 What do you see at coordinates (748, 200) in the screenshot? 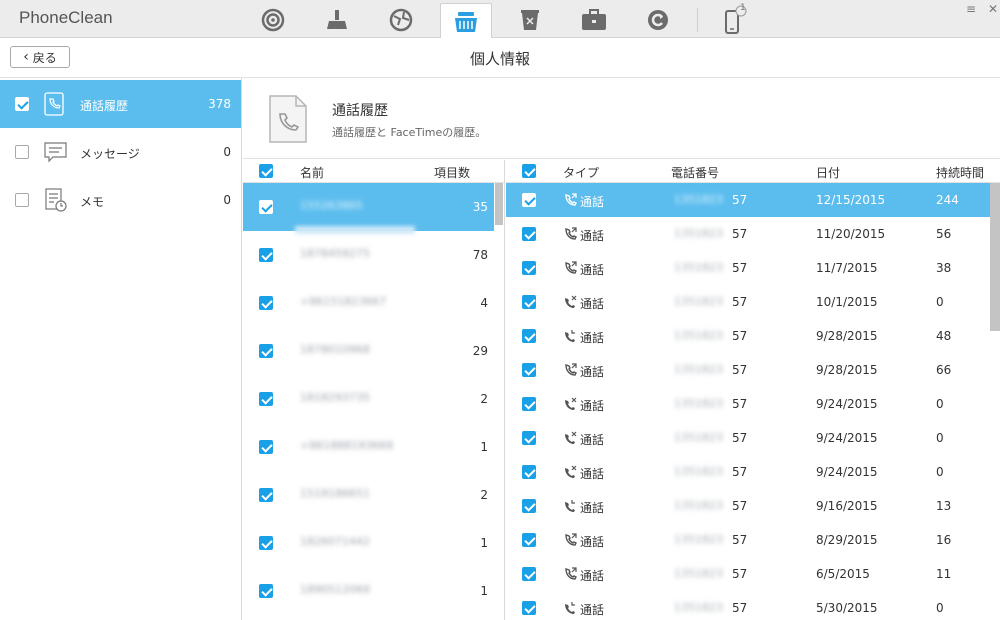
I see `call-record-row: 通話 1351823 57 12/15/2015 244` at bounding box center [748, 200].